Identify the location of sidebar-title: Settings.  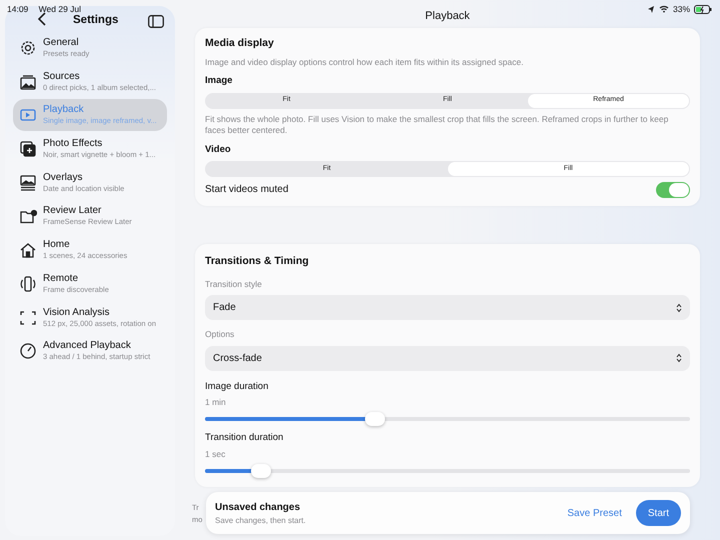
(95, 20).